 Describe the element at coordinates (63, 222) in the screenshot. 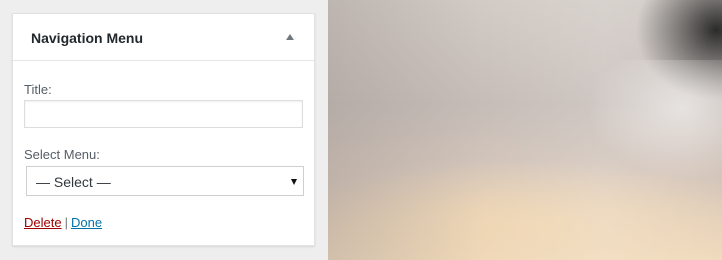

I see `widget-actions: Delete | Done` at that location.